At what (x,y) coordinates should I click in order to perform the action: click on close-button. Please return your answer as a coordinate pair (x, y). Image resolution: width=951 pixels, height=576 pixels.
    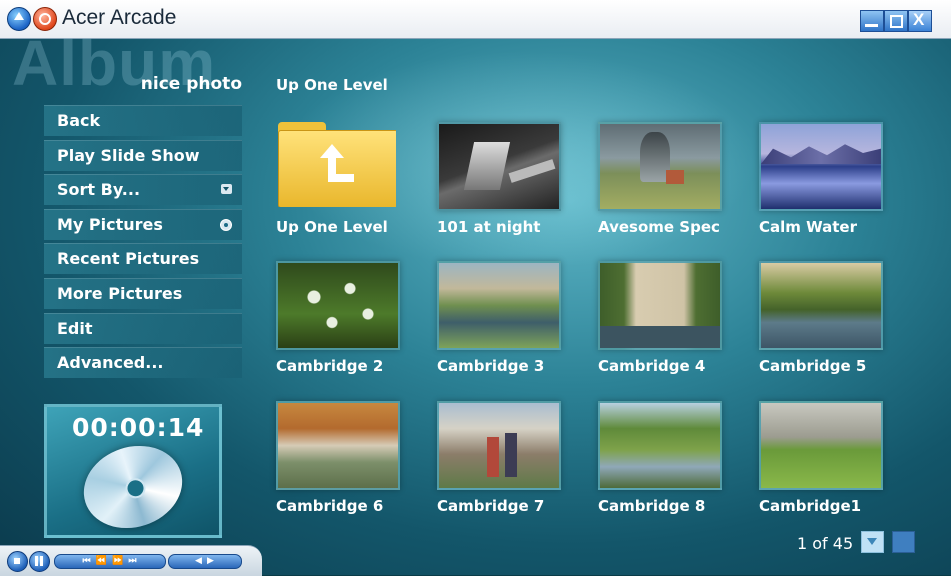
    Looking at the image, I should click on (920, 21).